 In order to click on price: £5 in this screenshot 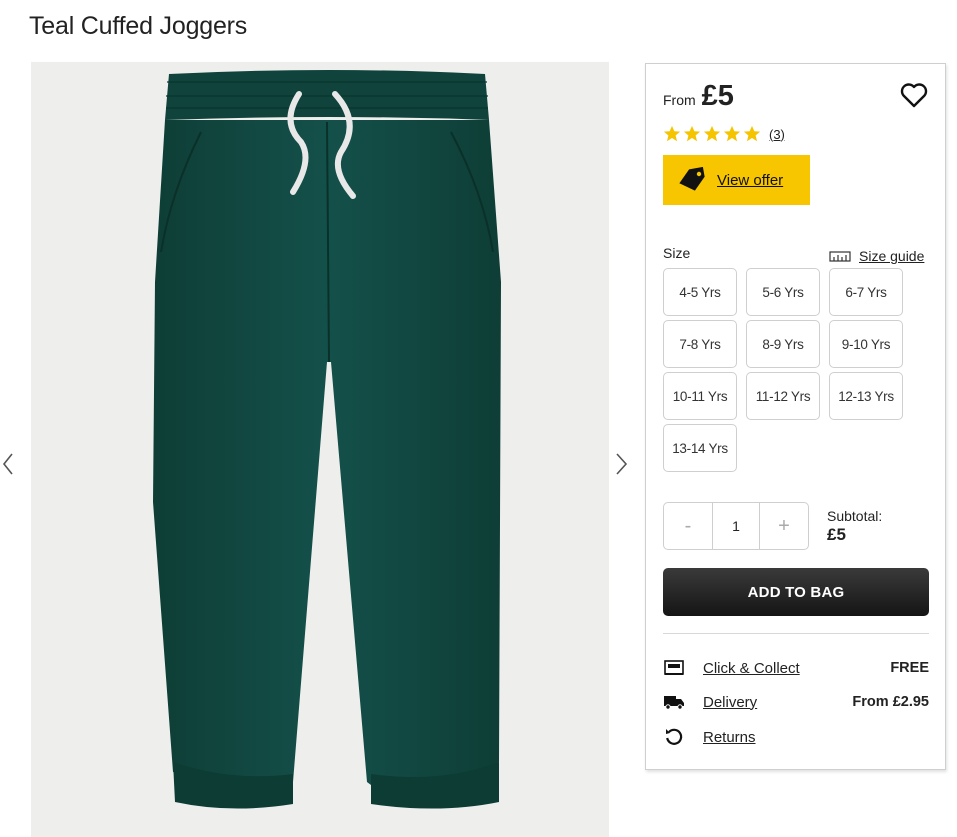, I will do `click(717, 96)`.